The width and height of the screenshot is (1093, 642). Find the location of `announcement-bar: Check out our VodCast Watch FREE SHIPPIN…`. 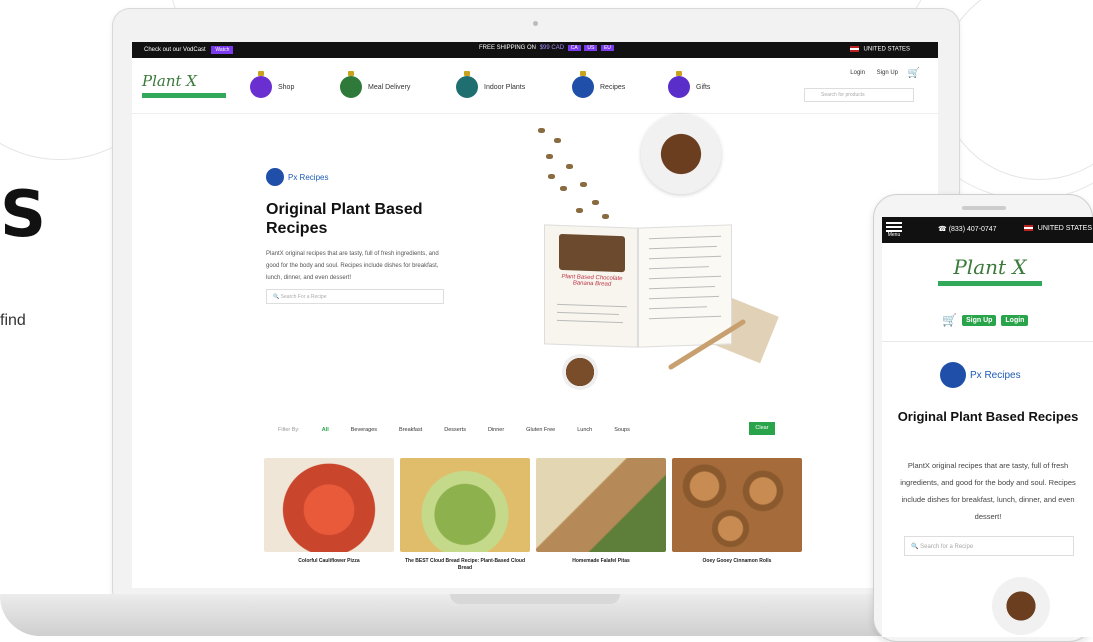

announcement-bar: Check out our VodCast Watch FREE SHIPPIN… is located at coordinates (535, 50).